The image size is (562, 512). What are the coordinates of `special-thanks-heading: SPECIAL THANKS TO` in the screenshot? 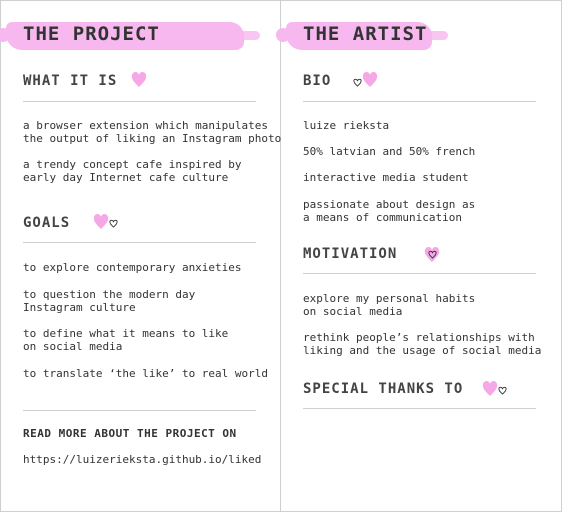 It's located at (383, 389).